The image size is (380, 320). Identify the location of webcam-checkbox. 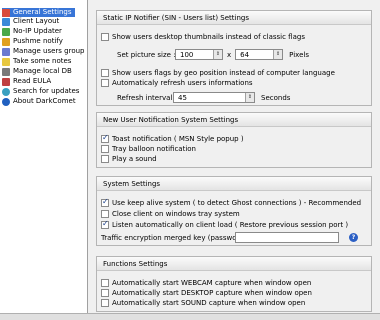
(105, 283).